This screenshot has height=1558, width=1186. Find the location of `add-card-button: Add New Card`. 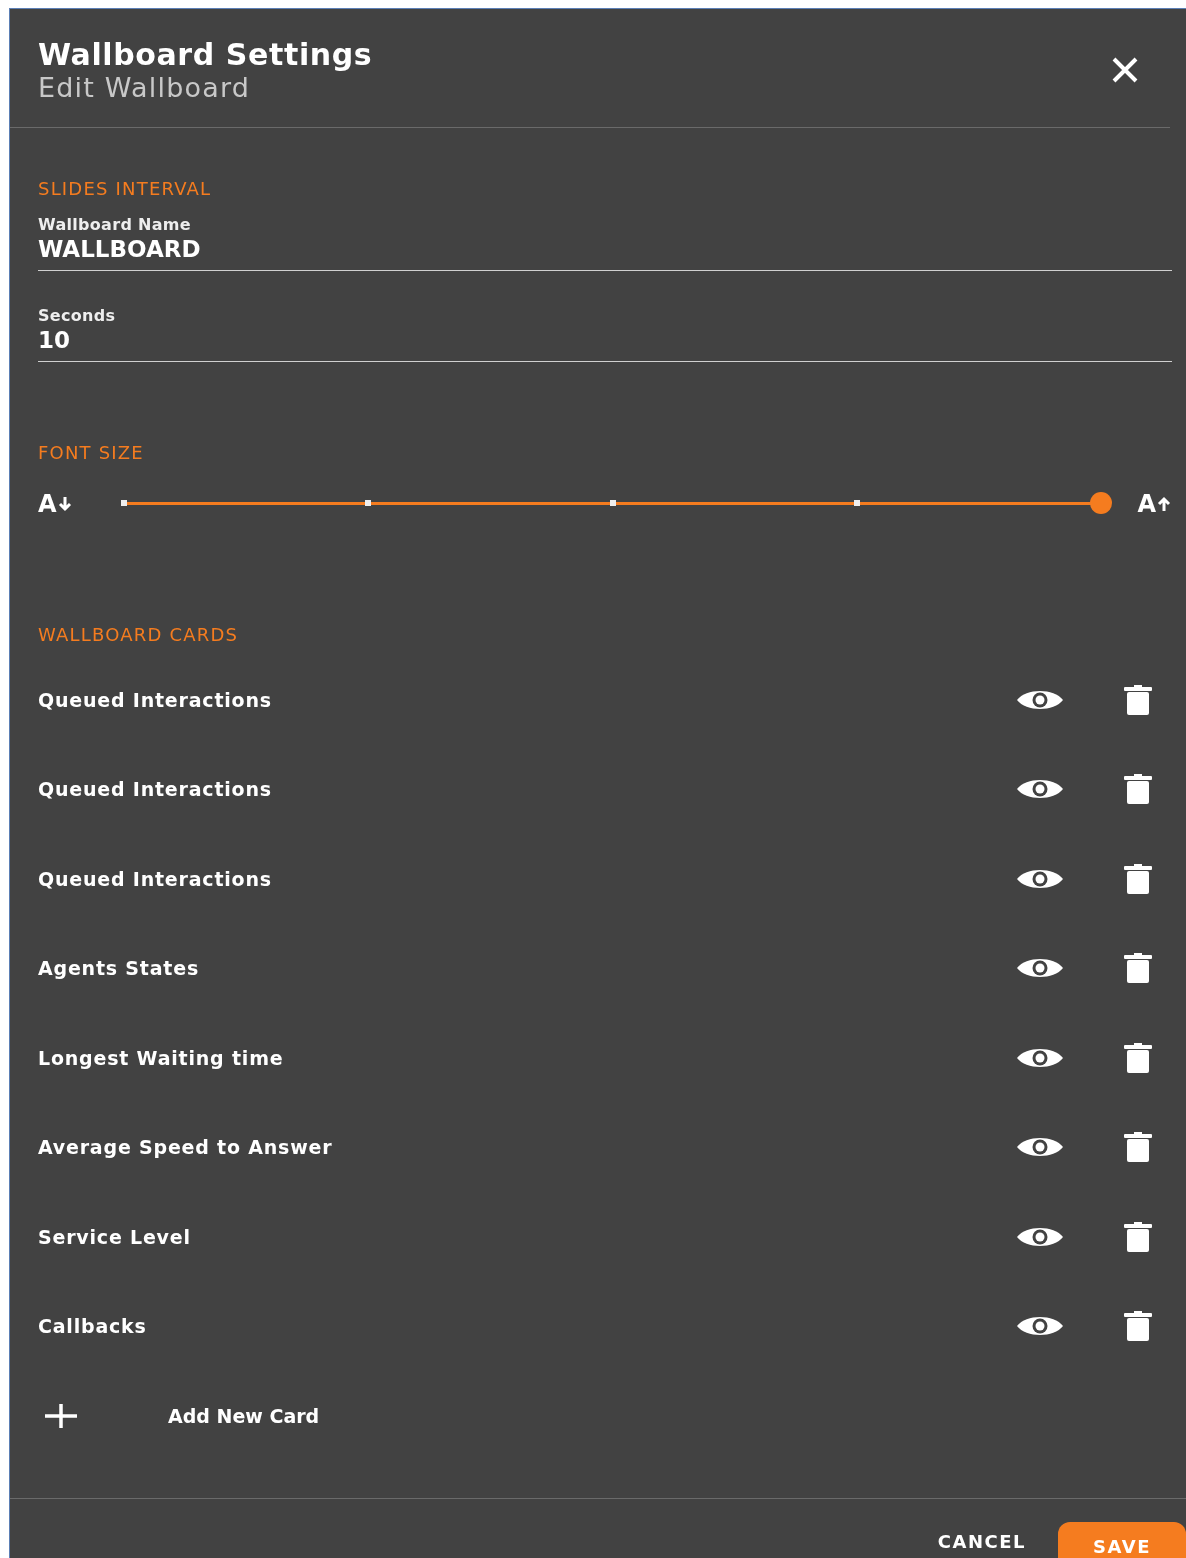

add-card-button: Add New Card is located at coordinates (179, 1415).